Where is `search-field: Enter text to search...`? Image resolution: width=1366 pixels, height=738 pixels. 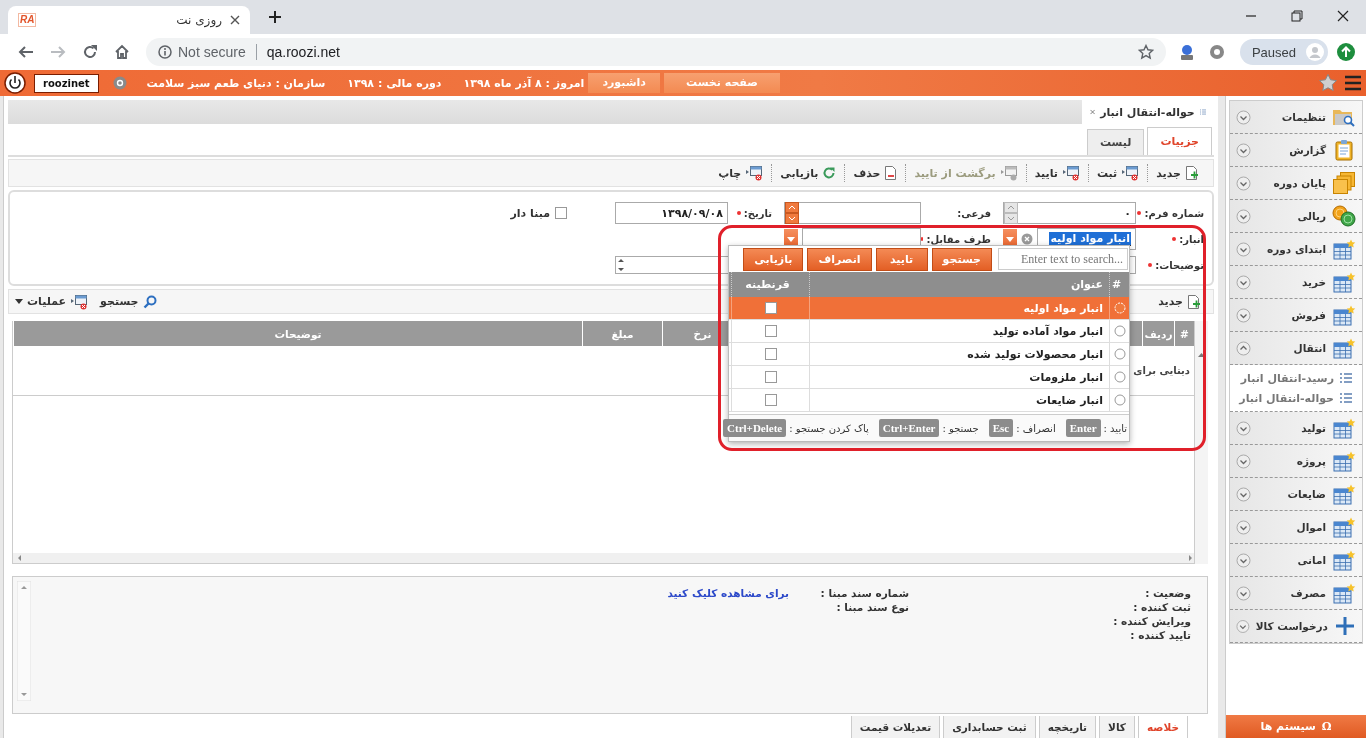
search-field: Enter text to search... is located at coordinates (1063, 259).